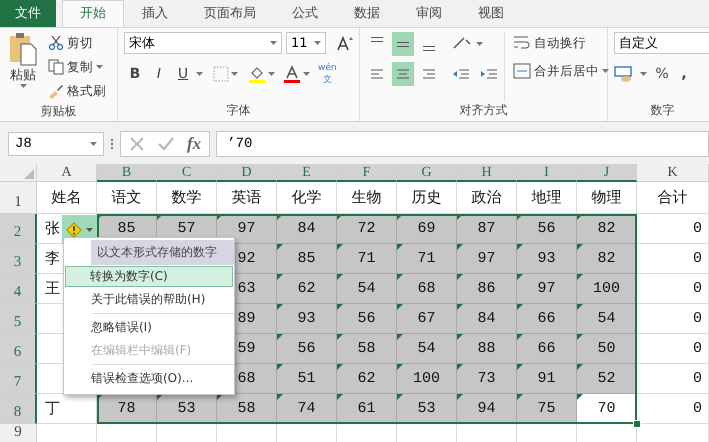 The height and width of the screenshot is (442, 709). I want to click on menu-item: 转换为数字(C), so click(149, 276).